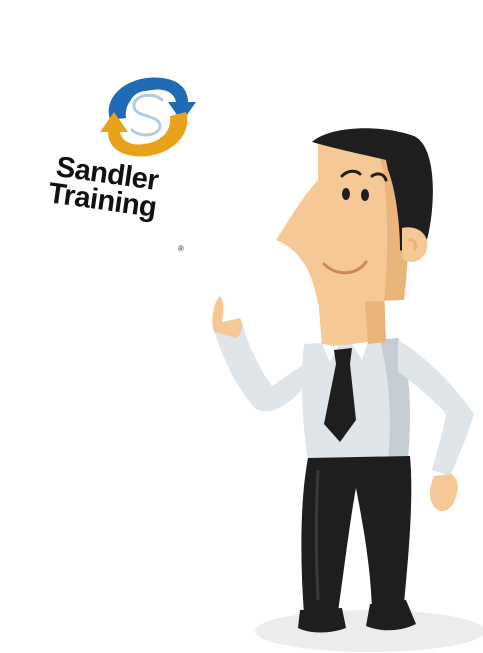 This screenshot has width=483, height=653. I want to click on left-eye, so click(346, 194).